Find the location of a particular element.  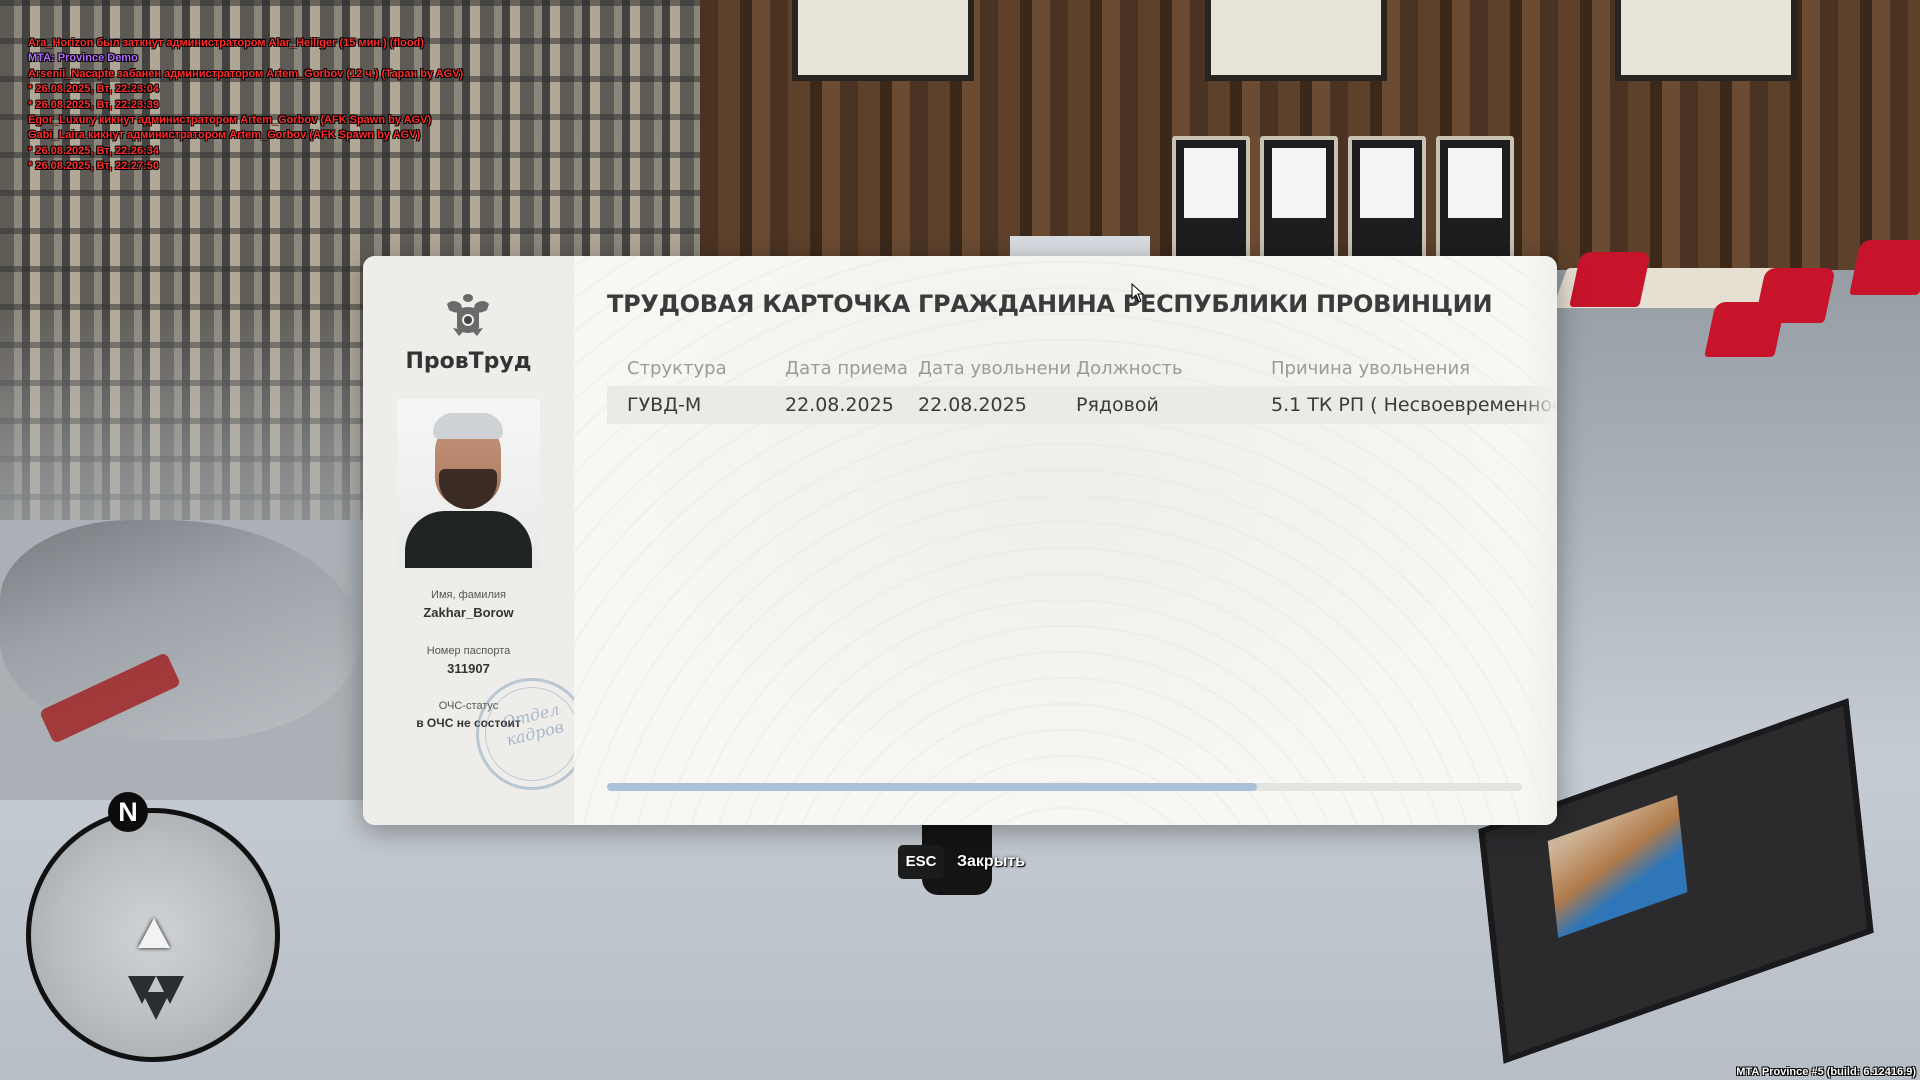

cell-dismissal-date: 22.08.2025 is located at coordinates (972, 405).